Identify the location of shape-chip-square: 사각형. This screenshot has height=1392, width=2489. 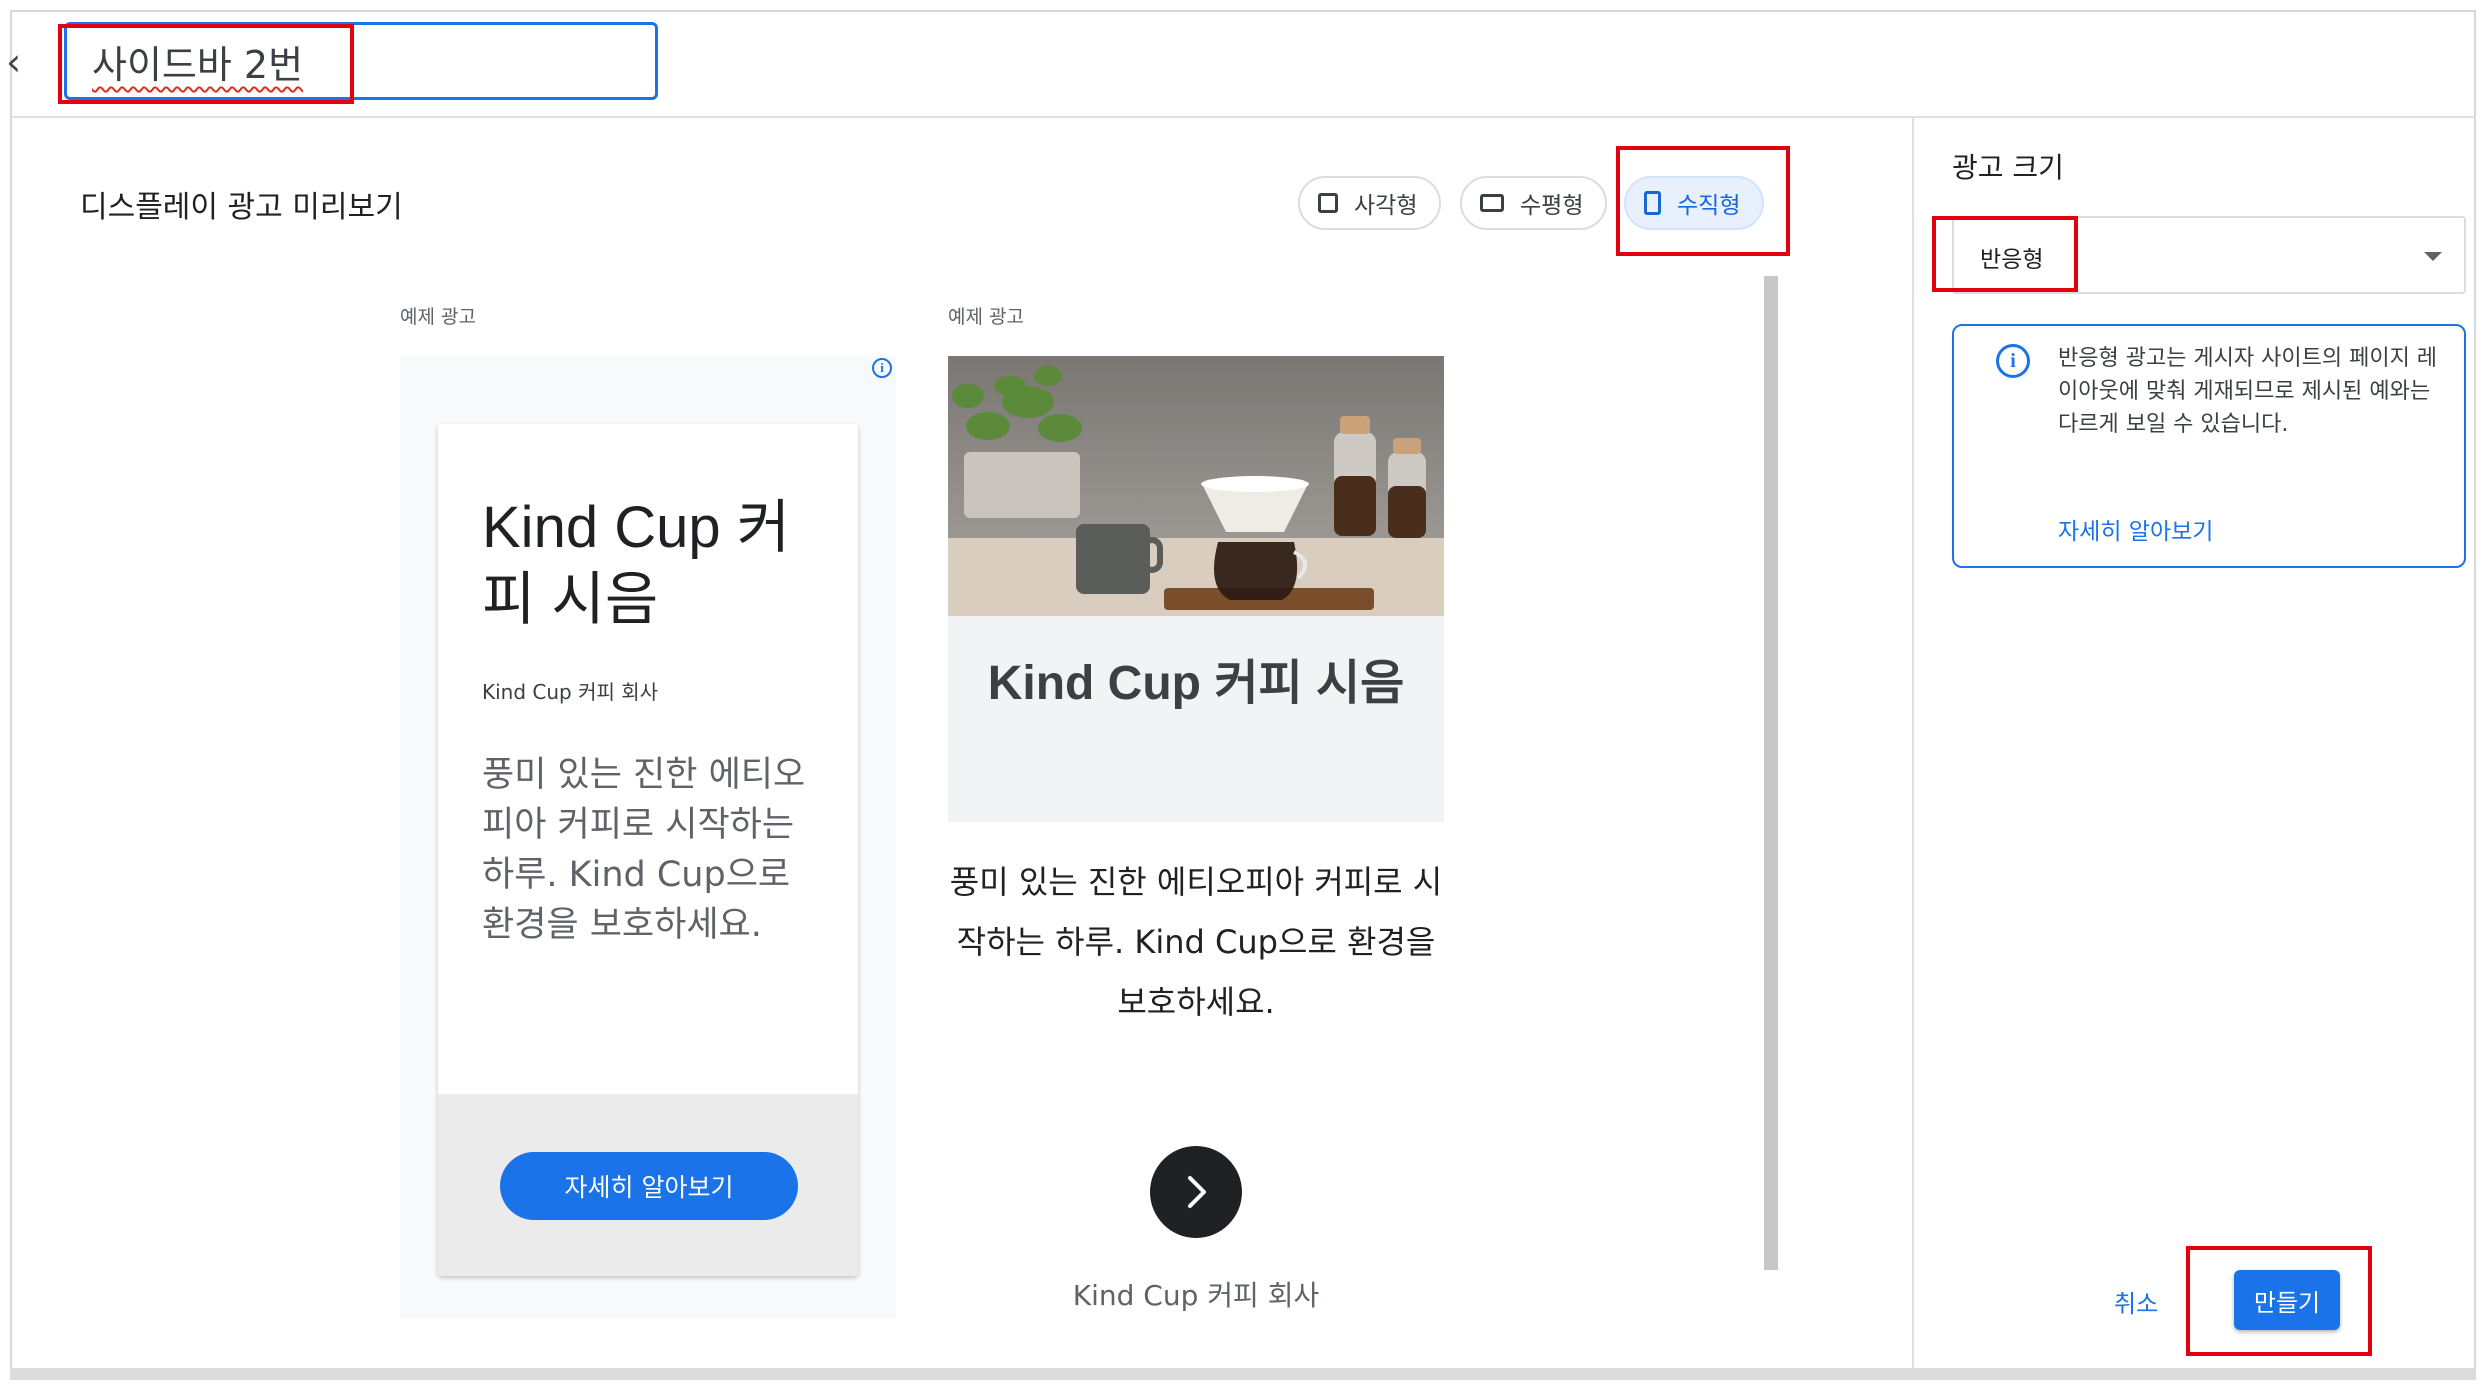
(1370, 203).